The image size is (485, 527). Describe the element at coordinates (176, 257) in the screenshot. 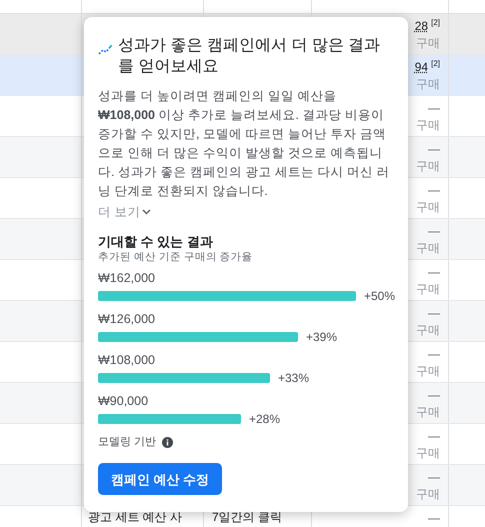

I see `results-subtitle: 추가된 예산 기준 구매의 증가율` at that location.